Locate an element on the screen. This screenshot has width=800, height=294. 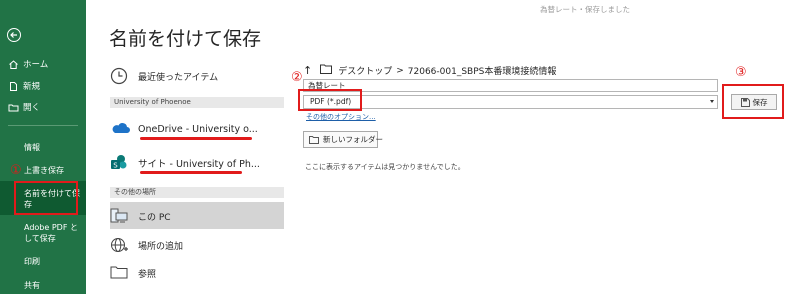
breadcrumb-desktop: デスクトップ is located at coordinates (365, 70).